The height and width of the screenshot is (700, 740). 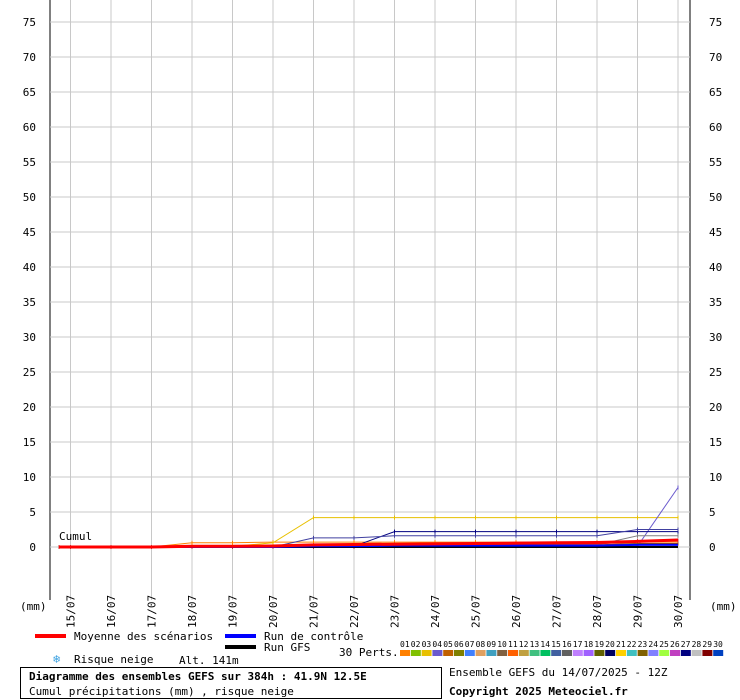 What do you see at coordinates (723, 606) in the screenshot?
I see `y-unit-right: (mm)` at bounding box center [723, 606].